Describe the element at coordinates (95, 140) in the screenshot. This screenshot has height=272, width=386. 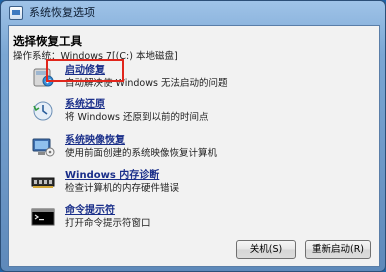
I see `system-image-recovery-link: 系统映像恢复` at that location.